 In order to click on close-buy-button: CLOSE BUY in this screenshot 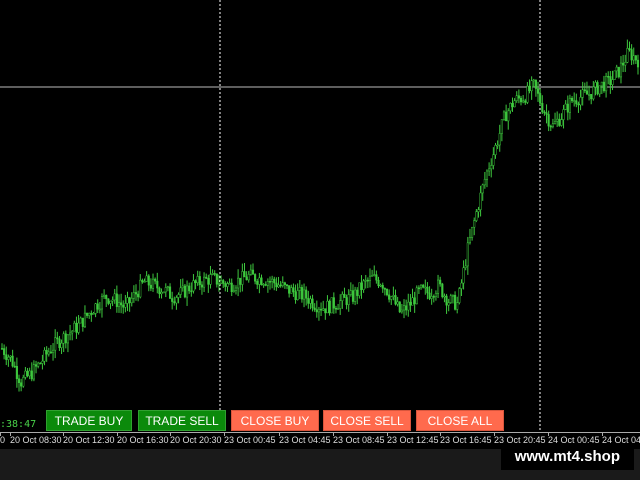, I will do `click(275, 420)`.